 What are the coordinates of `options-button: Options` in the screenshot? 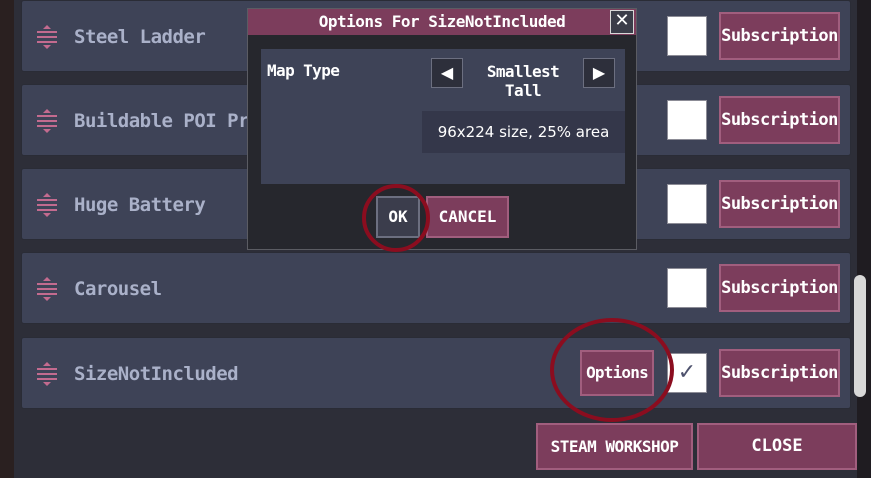 It's located at (617, 373).